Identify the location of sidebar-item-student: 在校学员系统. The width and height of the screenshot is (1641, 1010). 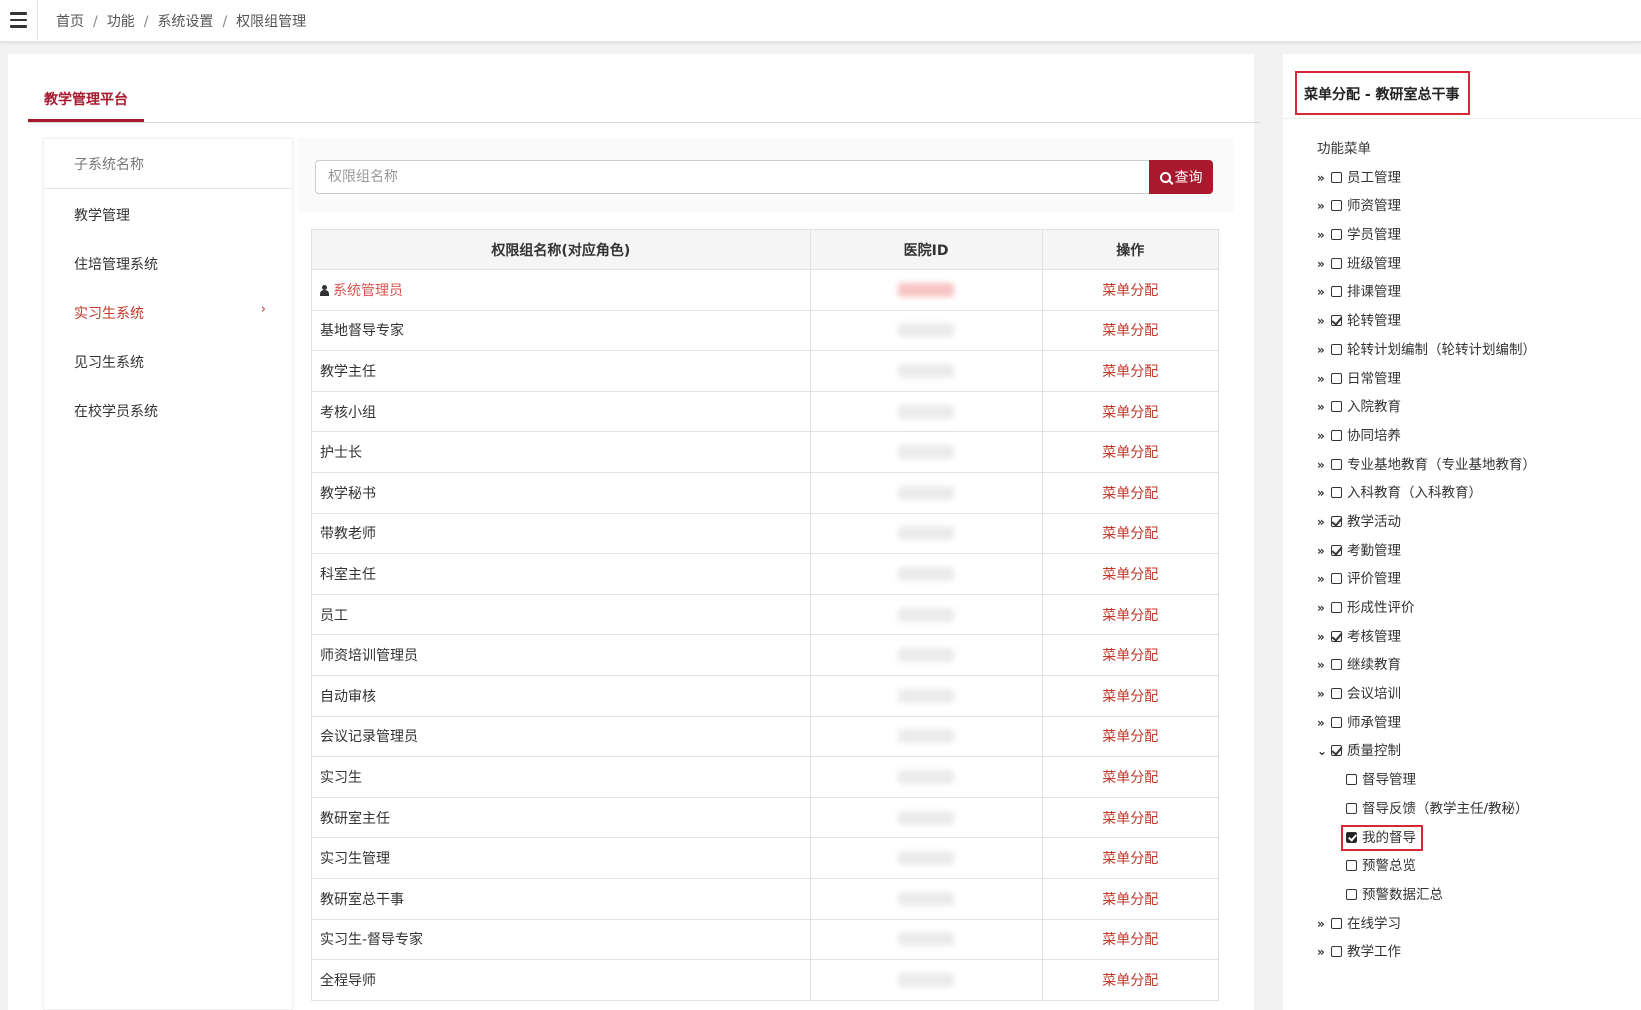
(168, 409).